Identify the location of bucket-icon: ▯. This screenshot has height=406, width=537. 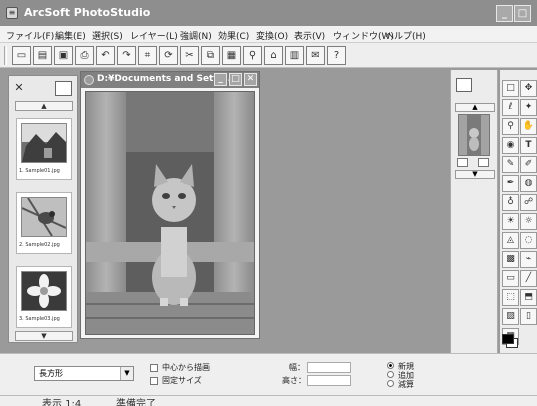
(528, 316).